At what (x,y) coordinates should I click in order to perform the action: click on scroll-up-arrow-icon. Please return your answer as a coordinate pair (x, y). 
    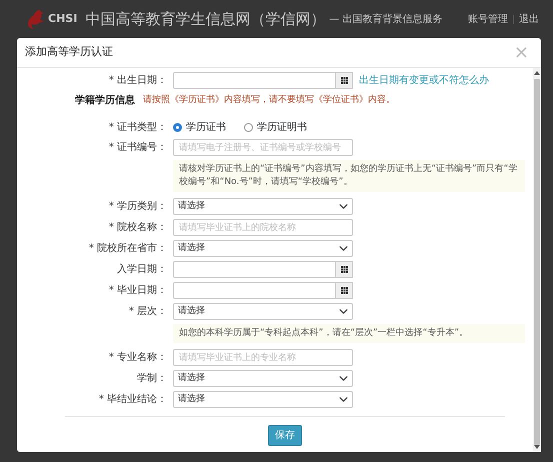
    Looking at the image, I should click on (537, 73).